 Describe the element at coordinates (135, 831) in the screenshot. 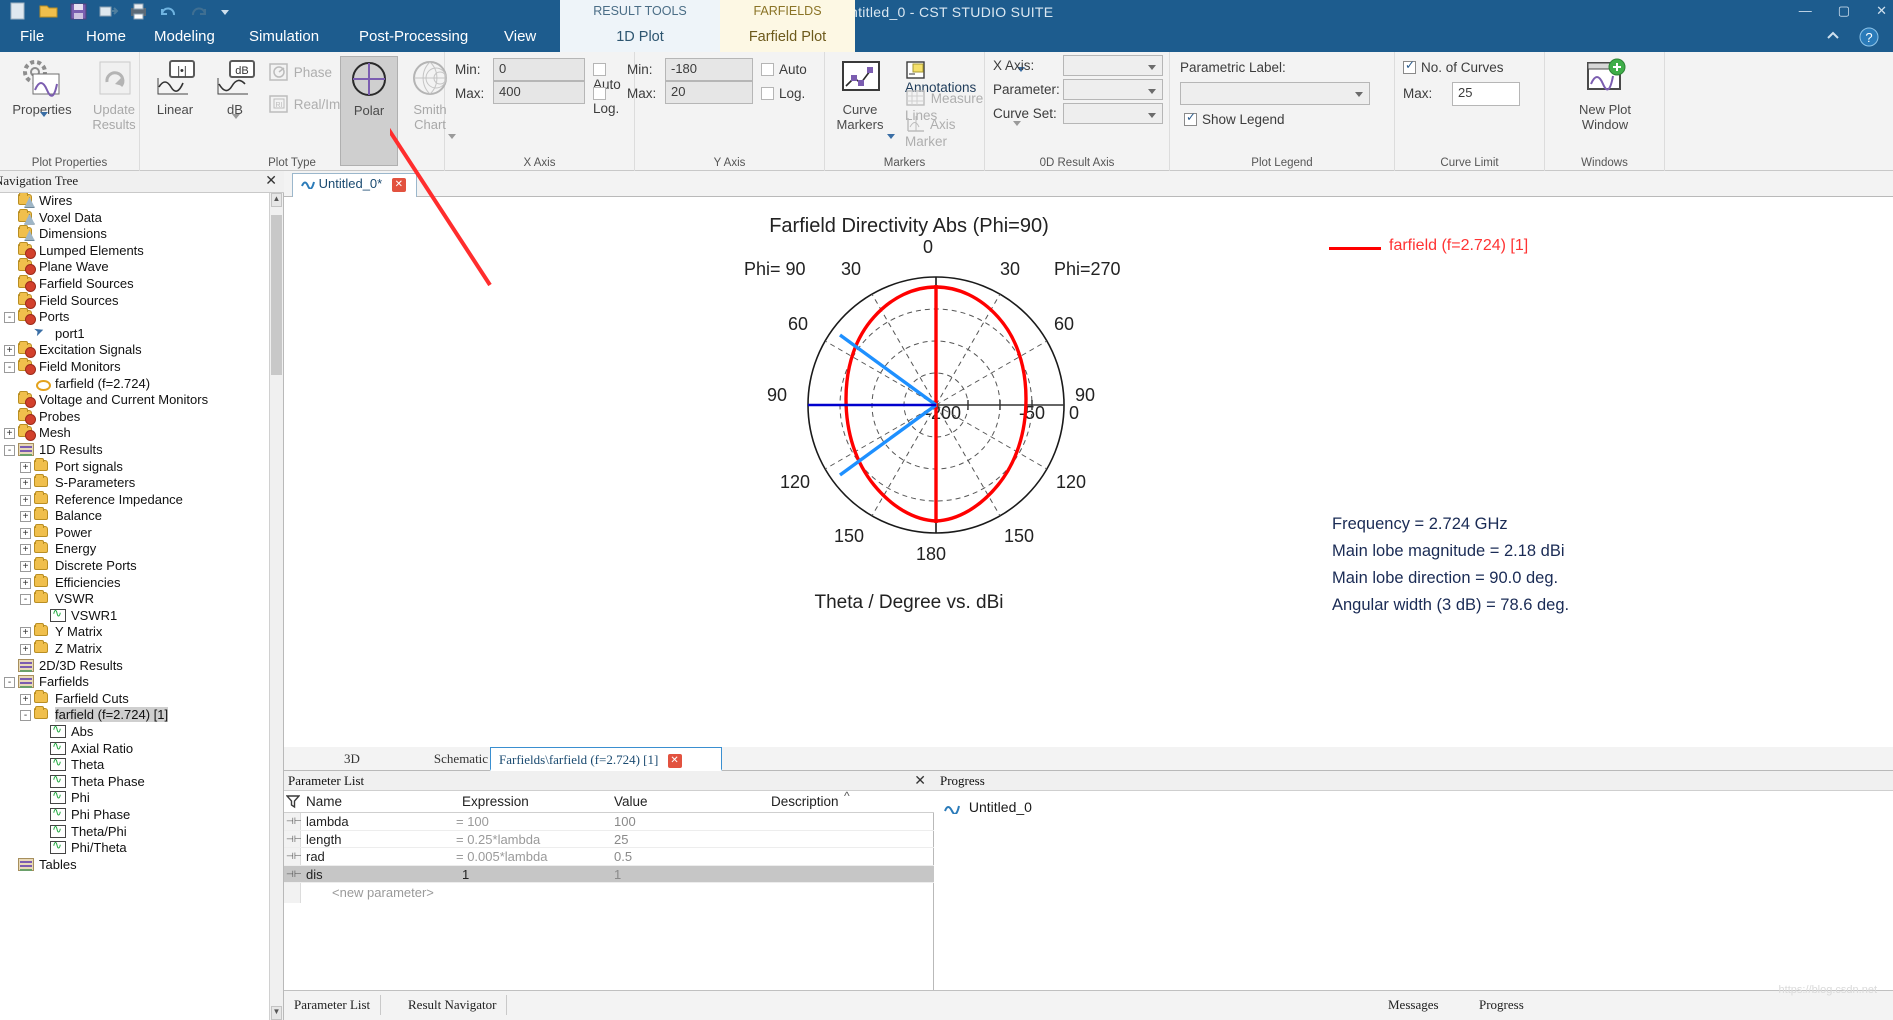

I see `nav-item-theta-phi: Theta/Phi` at that location.